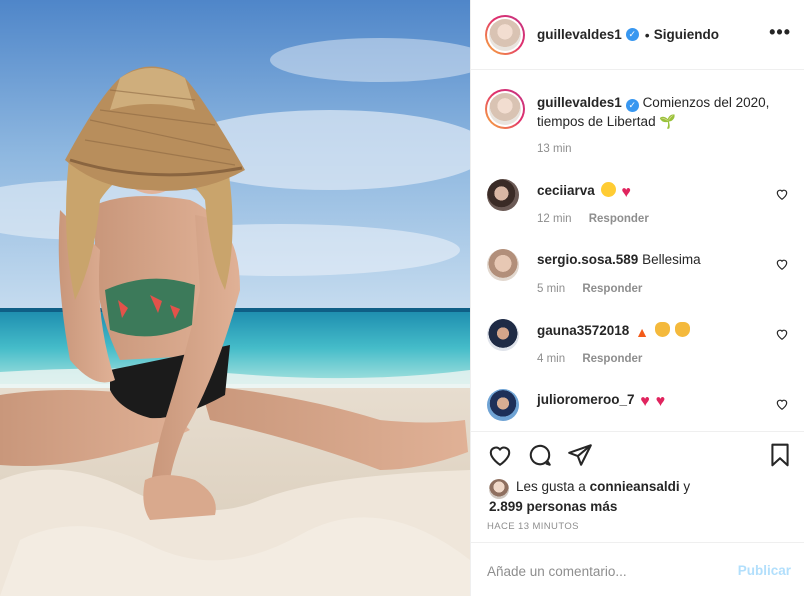 The width and height of the screenshot is (804, 596). I want to click on comment-text: ceciiarva ♥, so click(584, 191).